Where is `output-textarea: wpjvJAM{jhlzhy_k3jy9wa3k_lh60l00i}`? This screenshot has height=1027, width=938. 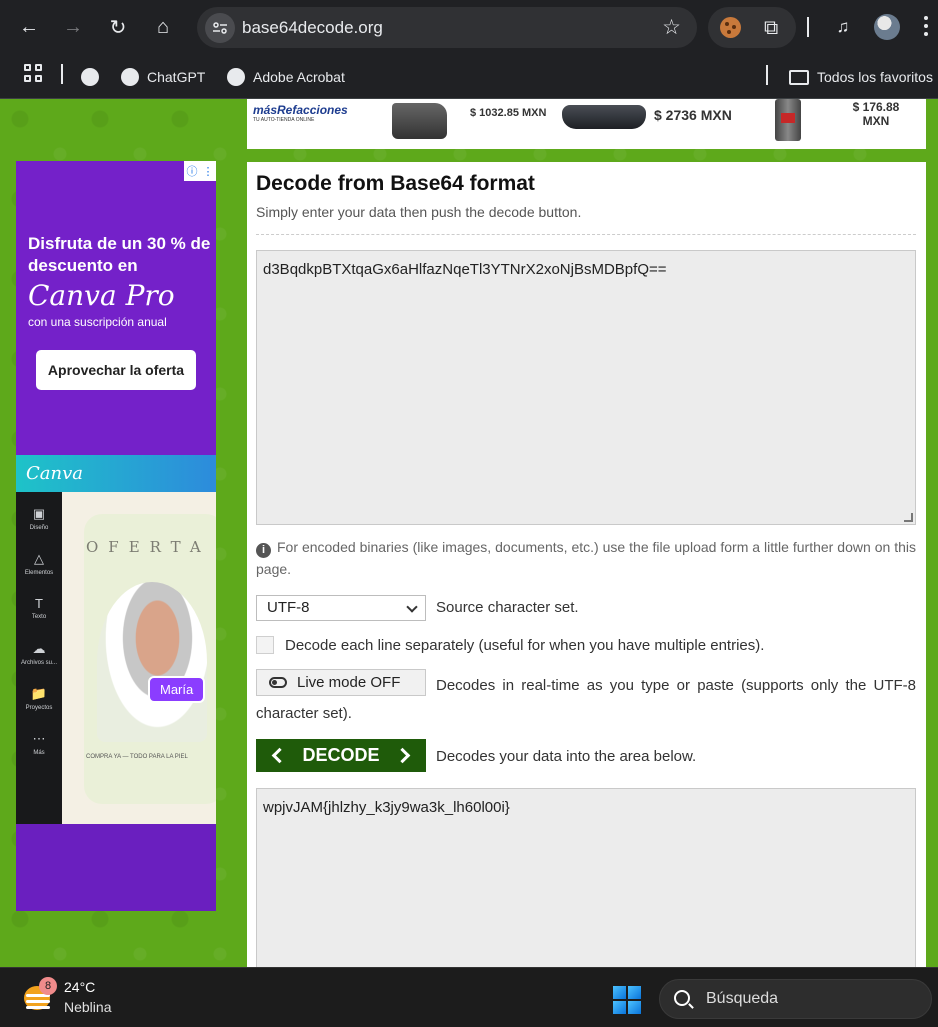 output-textarea: wpjvJAM{jhlzhy_k3jy9wa3k_lh60l00i} is located at coordinates (586, 877).